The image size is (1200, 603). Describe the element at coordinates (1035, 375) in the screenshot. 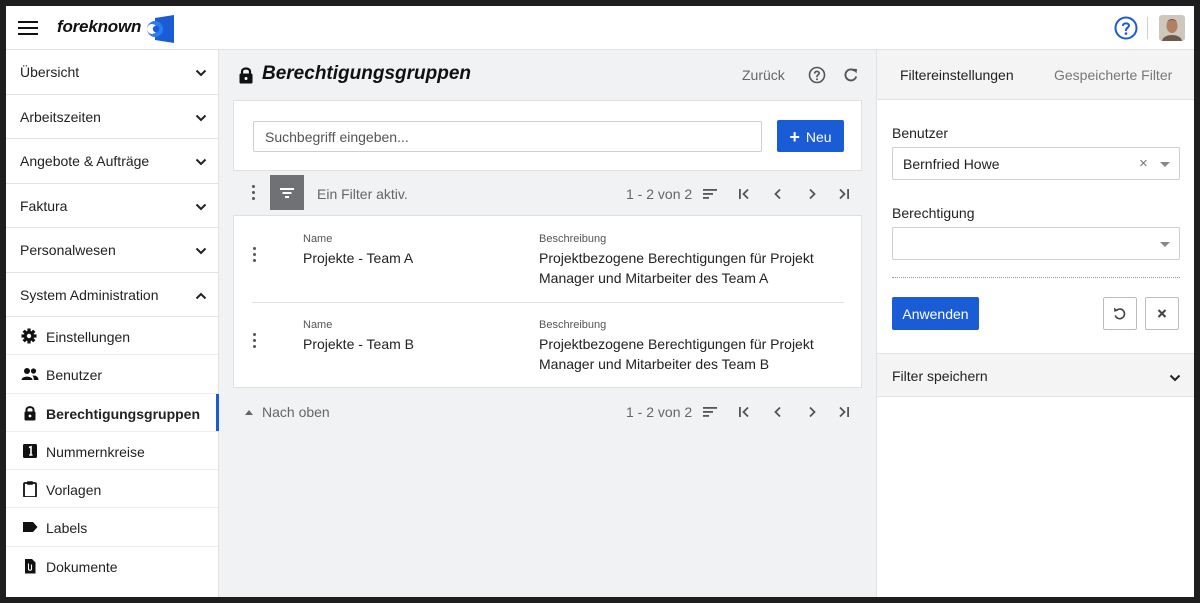

I see `save-filter-section: Filter speichern` at that location.